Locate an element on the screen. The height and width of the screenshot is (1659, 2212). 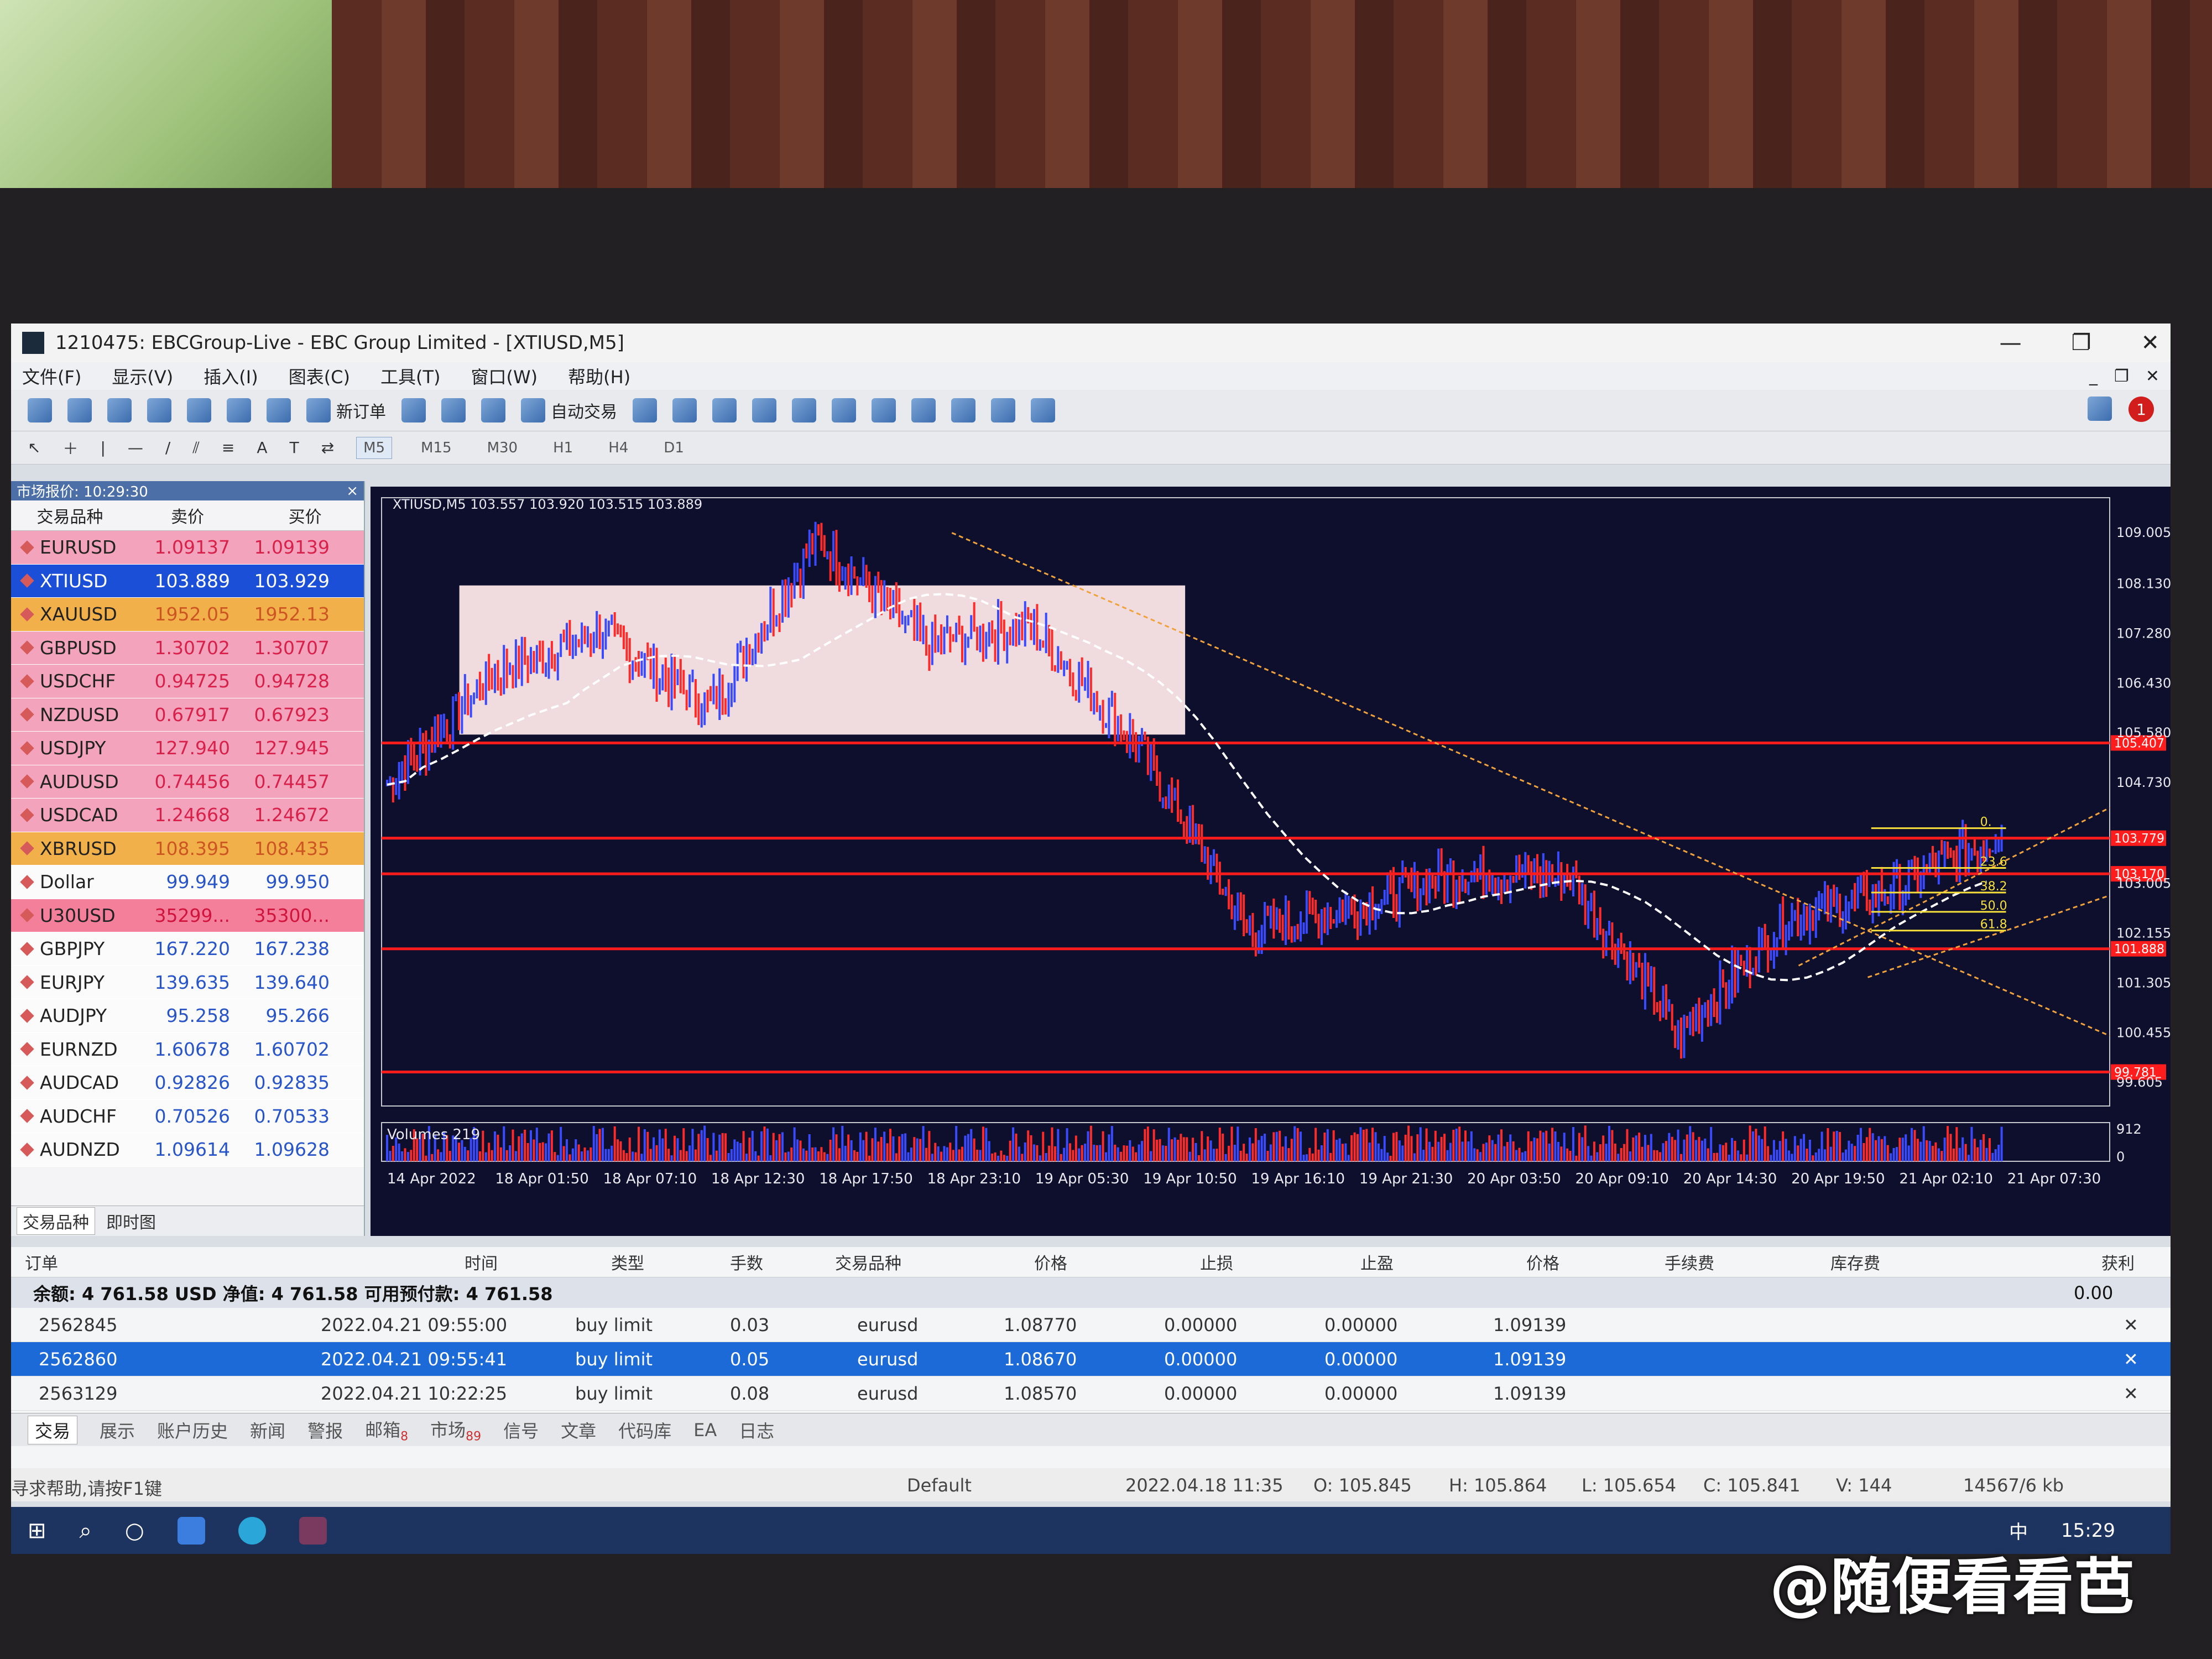
market-row-xbrusd: XBRUSD 108.395 108.435 is located at coordinates (188, 849).